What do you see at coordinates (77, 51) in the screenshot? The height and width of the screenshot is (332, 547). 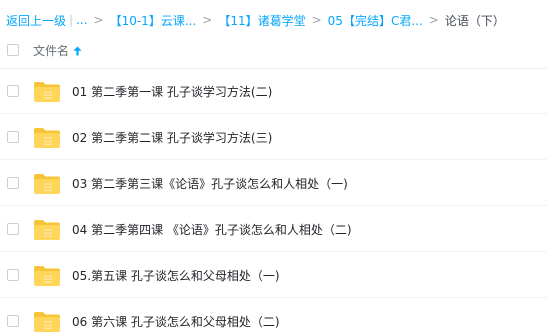 I see `arrow-up-icon` at bounding box center [77, 51].